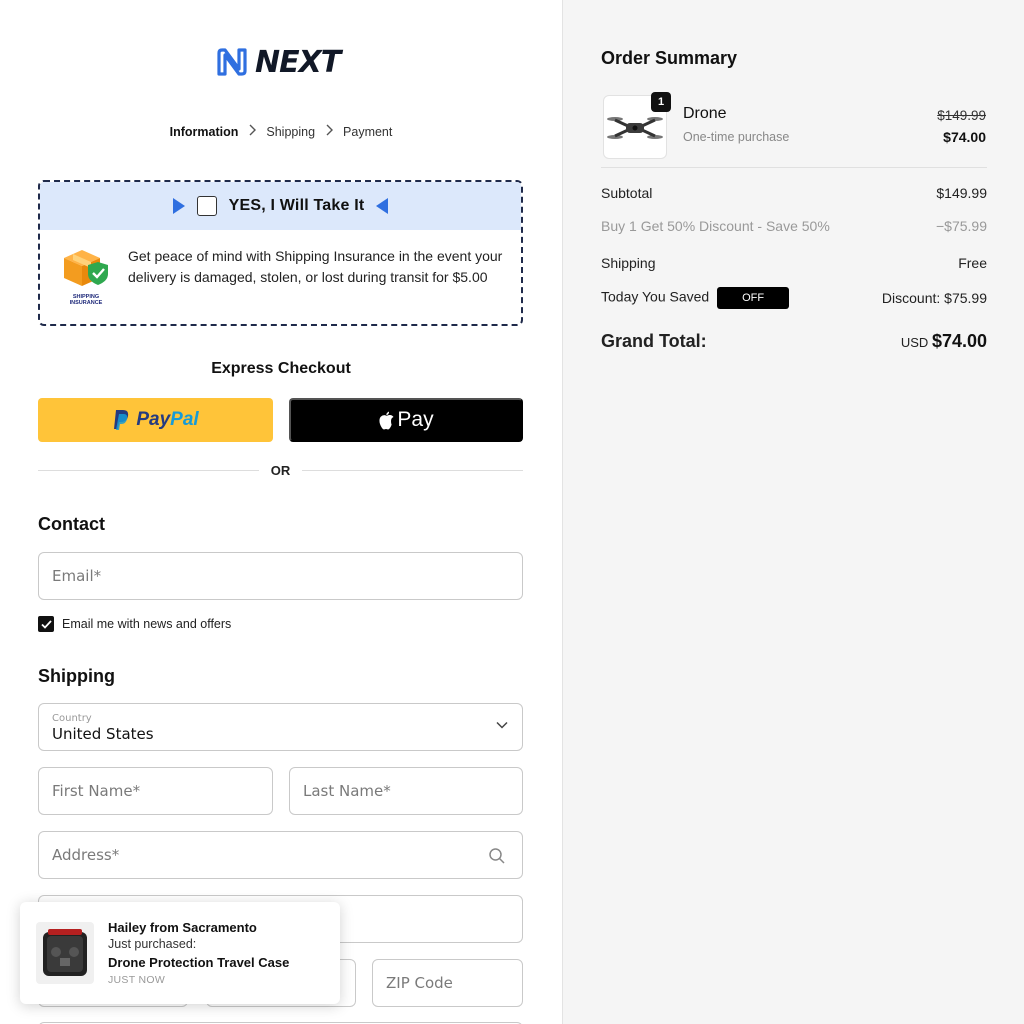  What do you see at coordinates (206, 206) in the screenshot?
I see `insurance-checkbox` at bounding box center [206, 206].